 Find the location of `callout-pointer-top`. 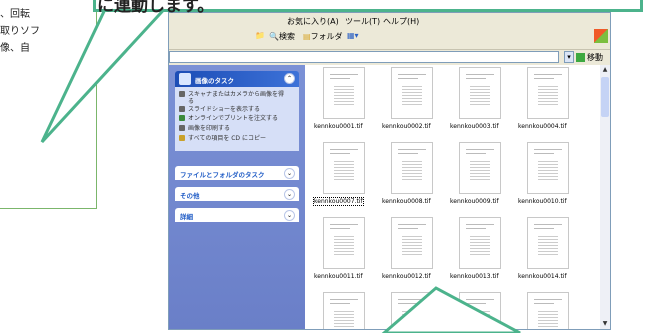

callout-pointer-top is located at coordinates (107, 72).